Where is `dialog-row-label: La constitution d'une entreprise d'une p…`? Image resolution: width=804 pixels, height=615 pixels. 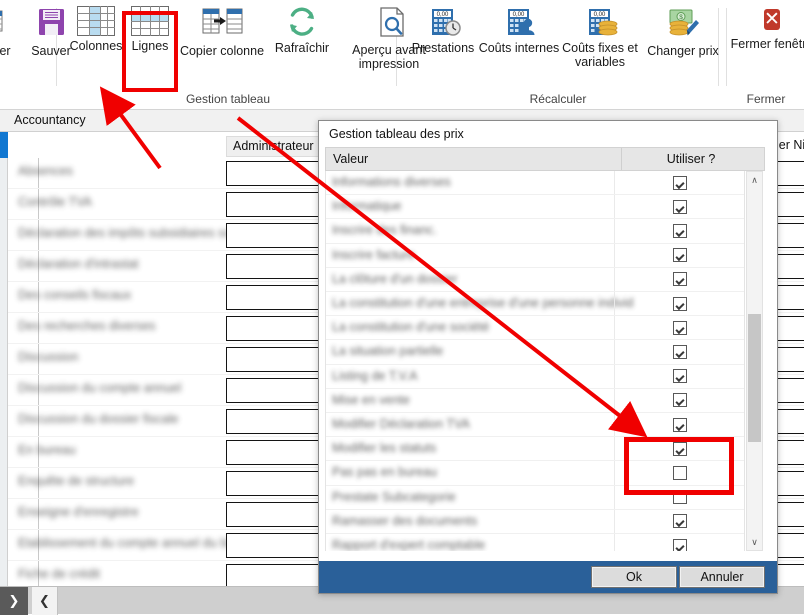
dialog-row-label: La constitution d'une entreprise d'une p… is located at coordinates (483, 303).